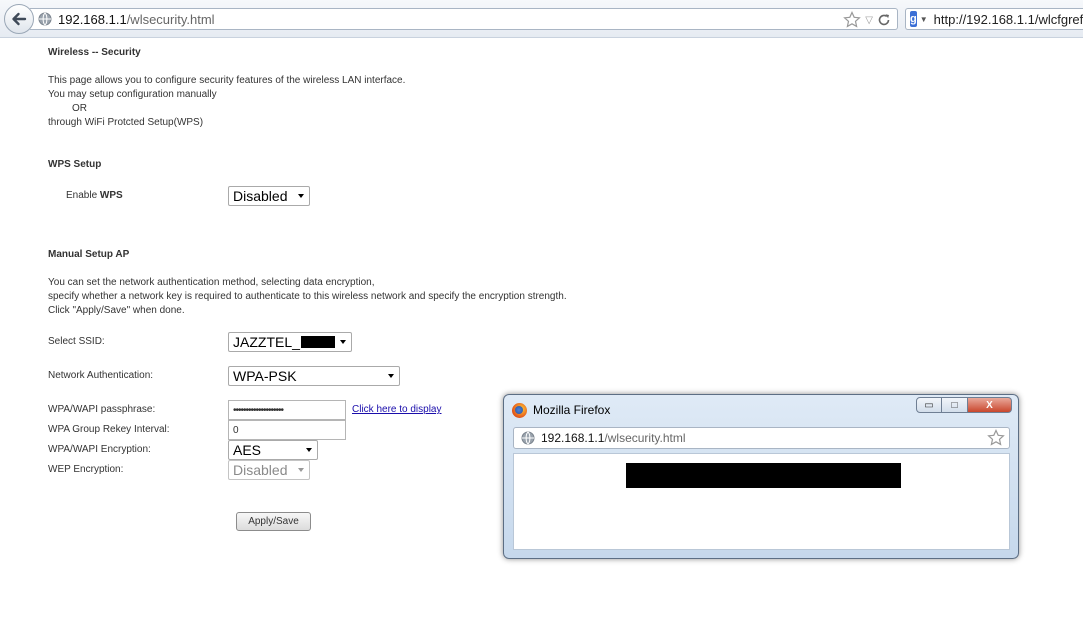 This screenshot has height=624, width=1083. What do you see at coordinates (83, 195) in the screenshot?
I see `enable-wps-label-prefix: Enable` at bounding box center [83, 195].